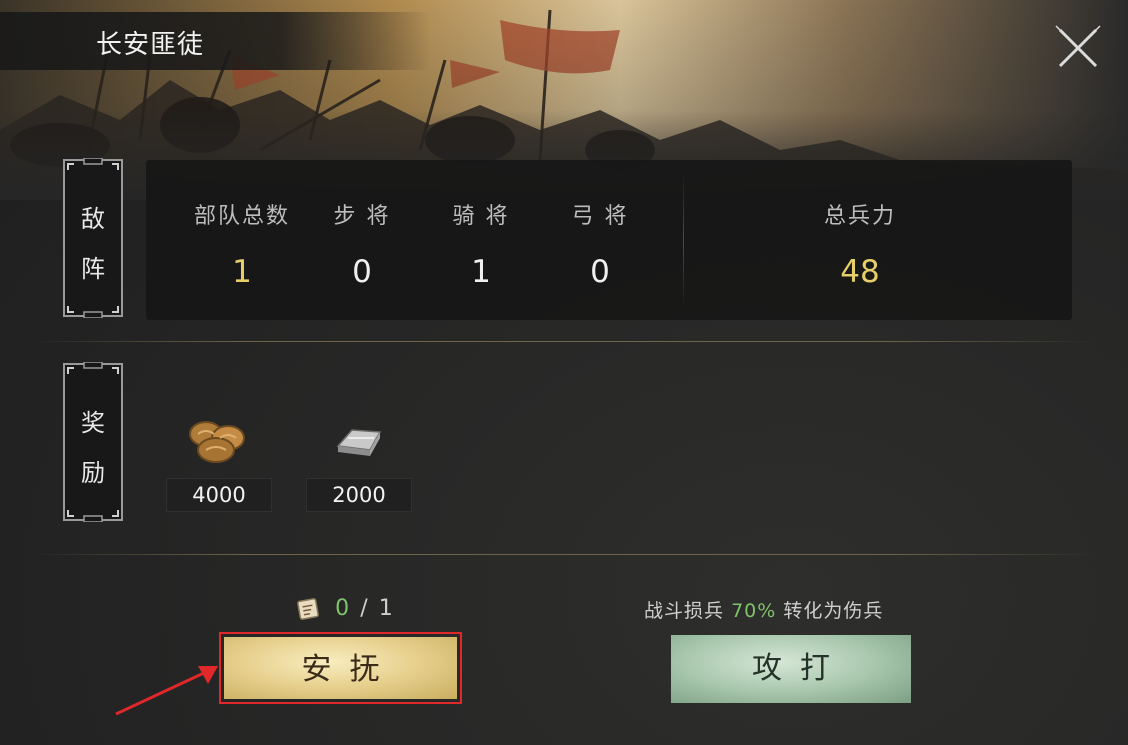  I want to click on pacify-button-label: 安抚, so click(349, 669).